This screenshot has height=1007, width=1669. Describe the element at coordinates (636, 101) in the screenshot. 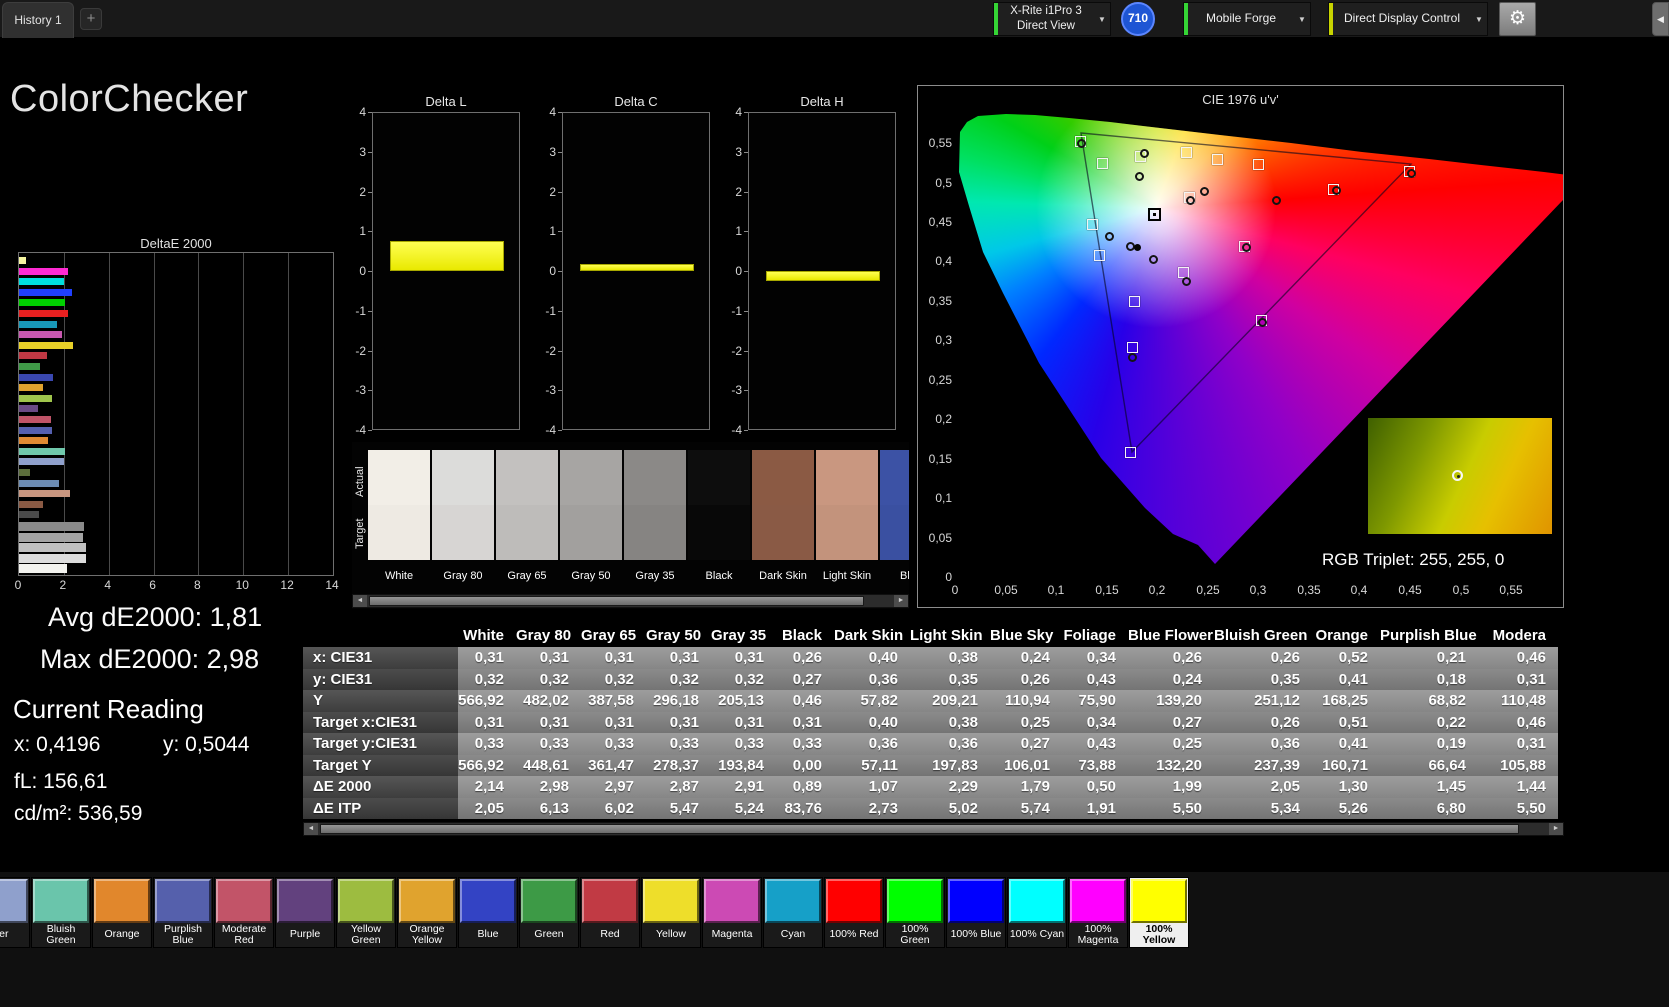

I see `delta-chart-title: Delta C` at that location.